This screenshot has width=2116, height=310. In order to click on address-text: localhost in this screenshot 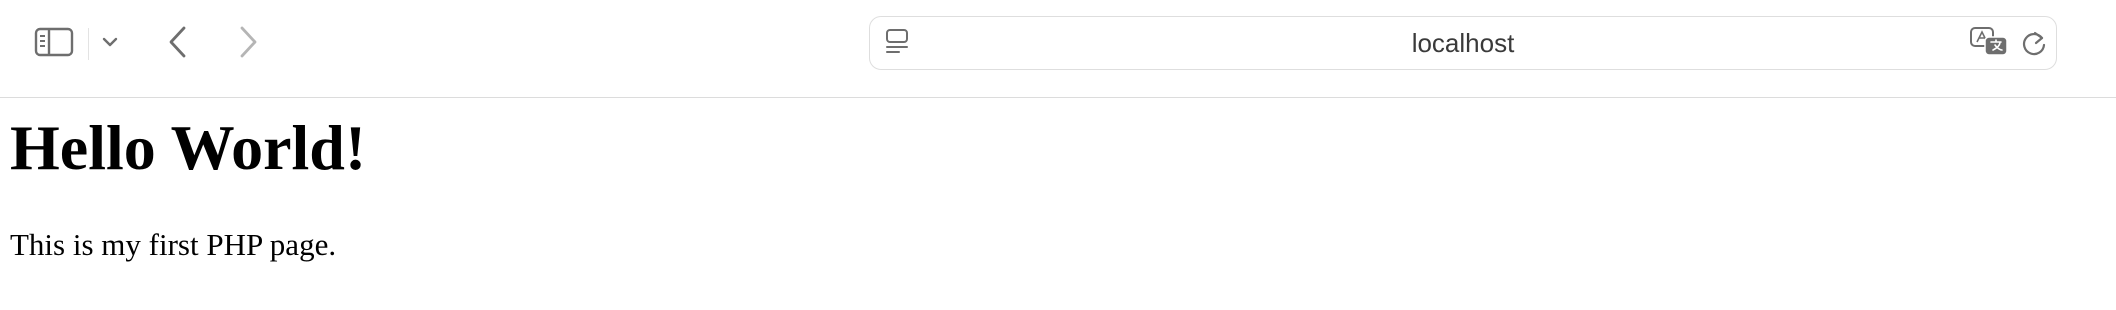, I will do `click(1463, 42)`.